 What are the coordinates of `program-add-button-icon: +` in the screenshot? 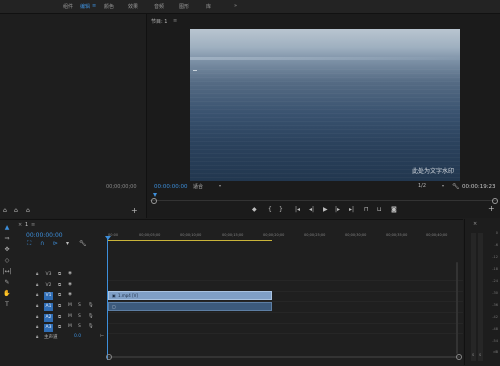 It's located at (491, 208).